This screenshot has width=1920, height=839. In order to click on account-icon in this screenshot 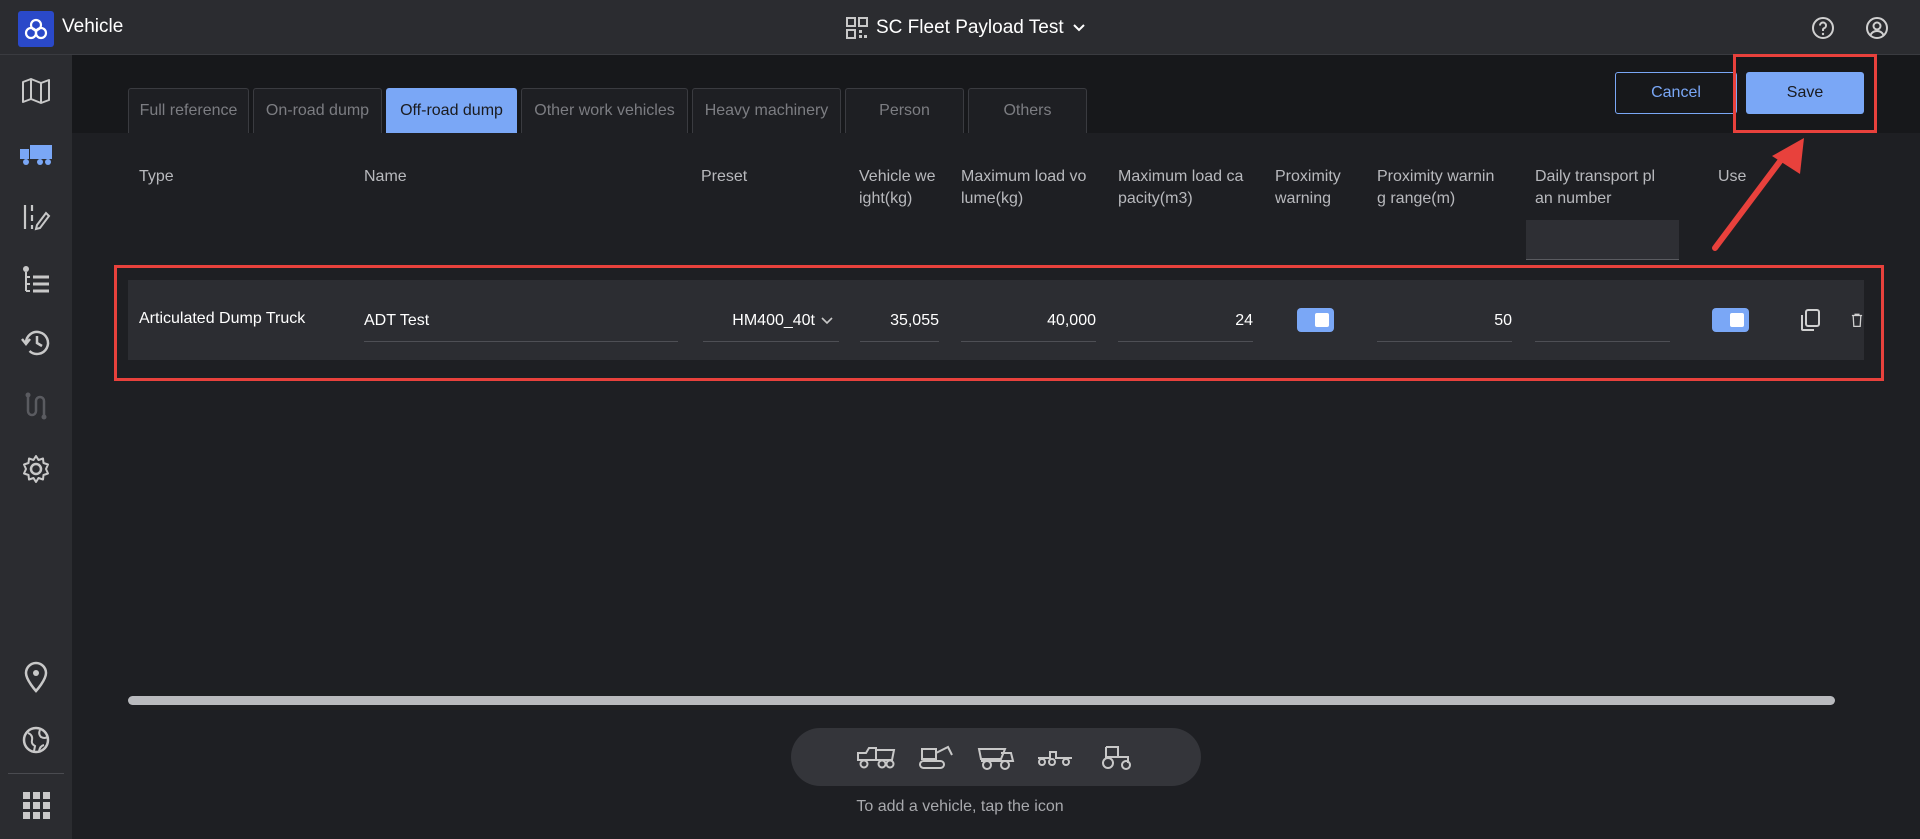, I will do `click(1877, 28)`.